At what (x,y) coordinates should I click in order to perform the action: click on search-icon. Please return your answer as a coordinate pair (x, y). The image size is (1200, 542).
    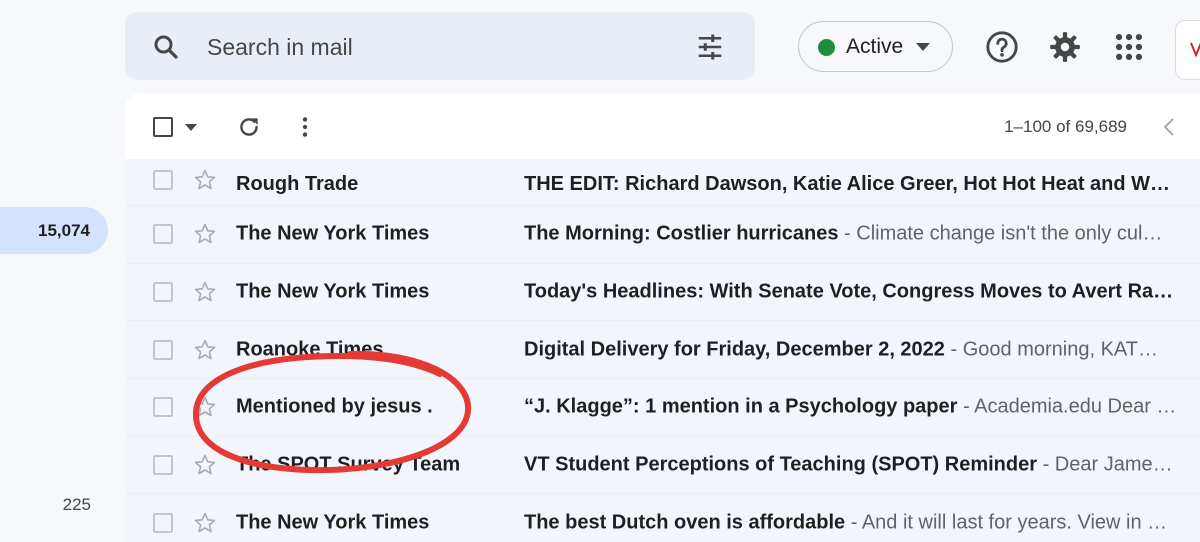
    Looking at the image, I should click on (166, 47).